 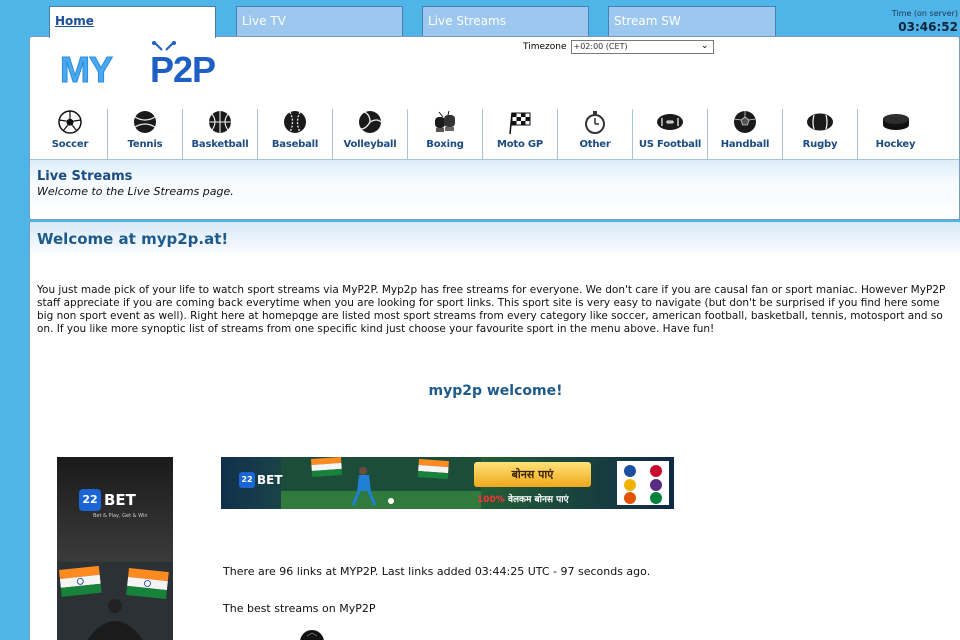 What do you see at coordinates (692, 21) in the screenshot?
I see `tab-stream-sw: Stream SW` at bounding box center [692, 21].